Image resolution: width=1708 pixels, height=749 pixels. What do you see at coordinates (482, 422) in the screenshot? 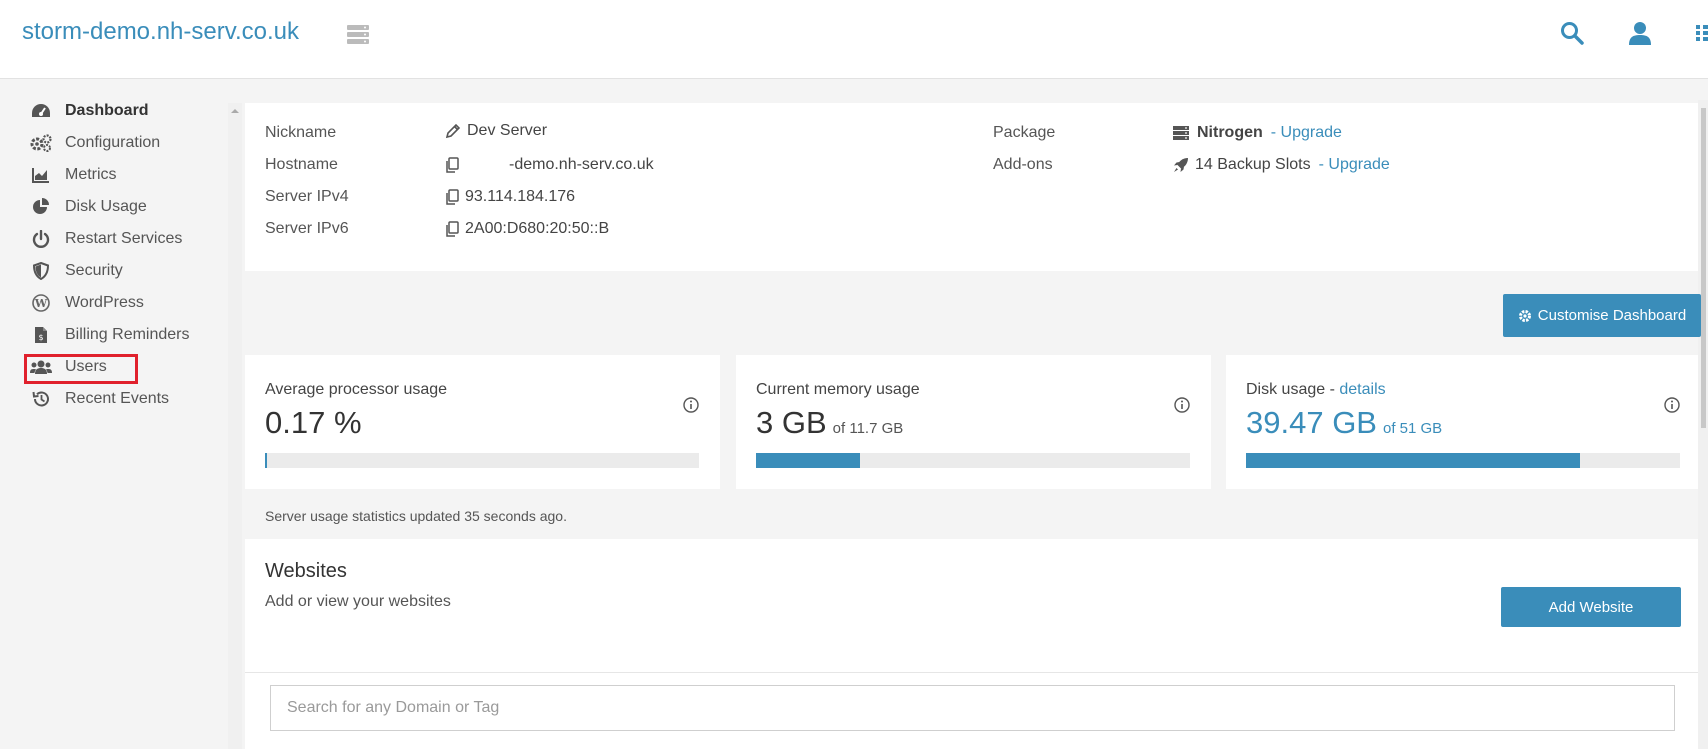
I see `processor-usage-card: Average processor usage 0.17 %` at bounding box center [482, 422].